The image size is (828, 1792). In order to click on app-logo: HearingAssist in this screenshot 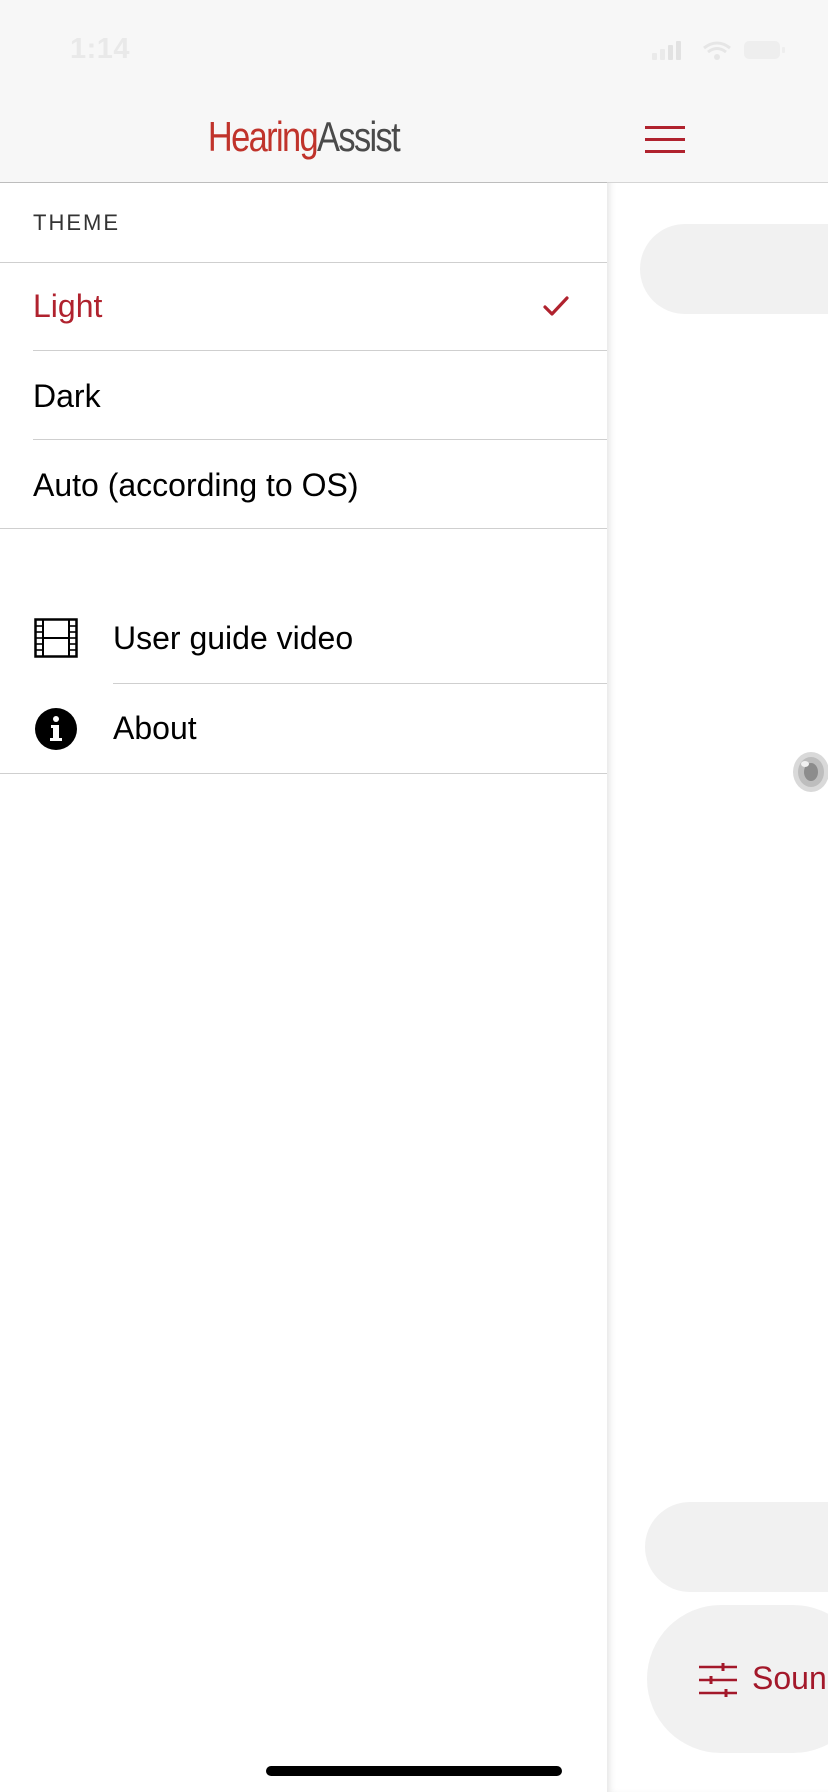, I will do `click(304, 137)`.